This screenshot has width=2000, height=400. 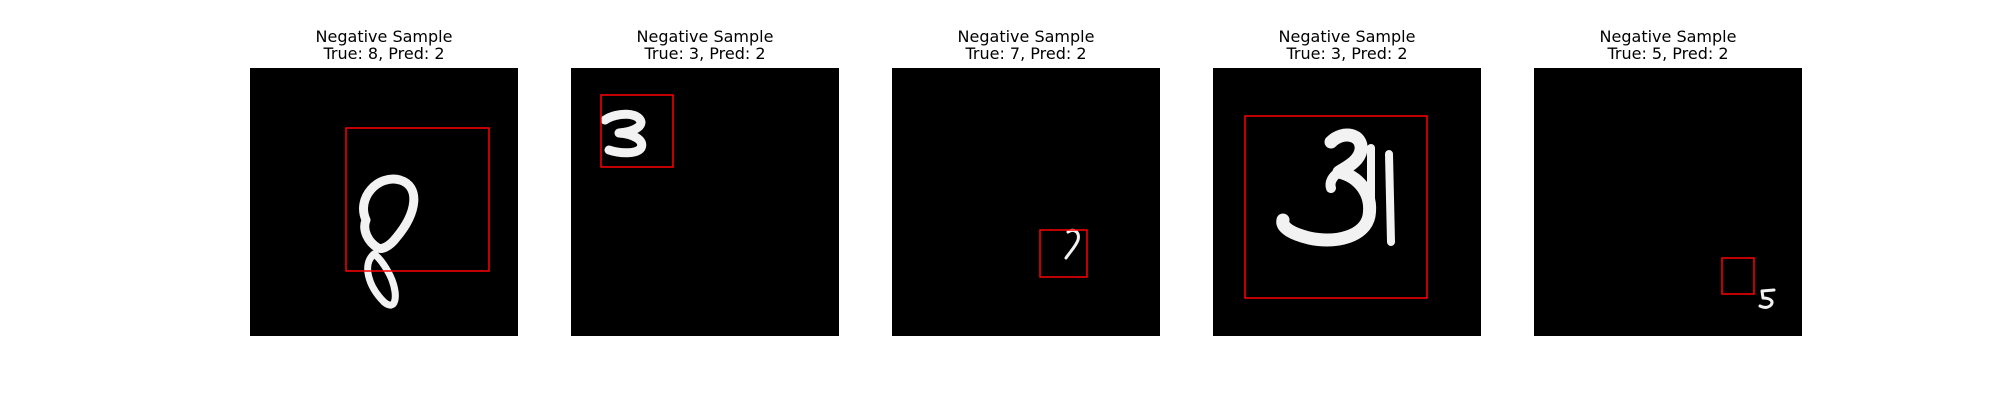 I want to click on panel-title: Negative Sample True: 7, Pred: 2, so click(x=1026, y=45).